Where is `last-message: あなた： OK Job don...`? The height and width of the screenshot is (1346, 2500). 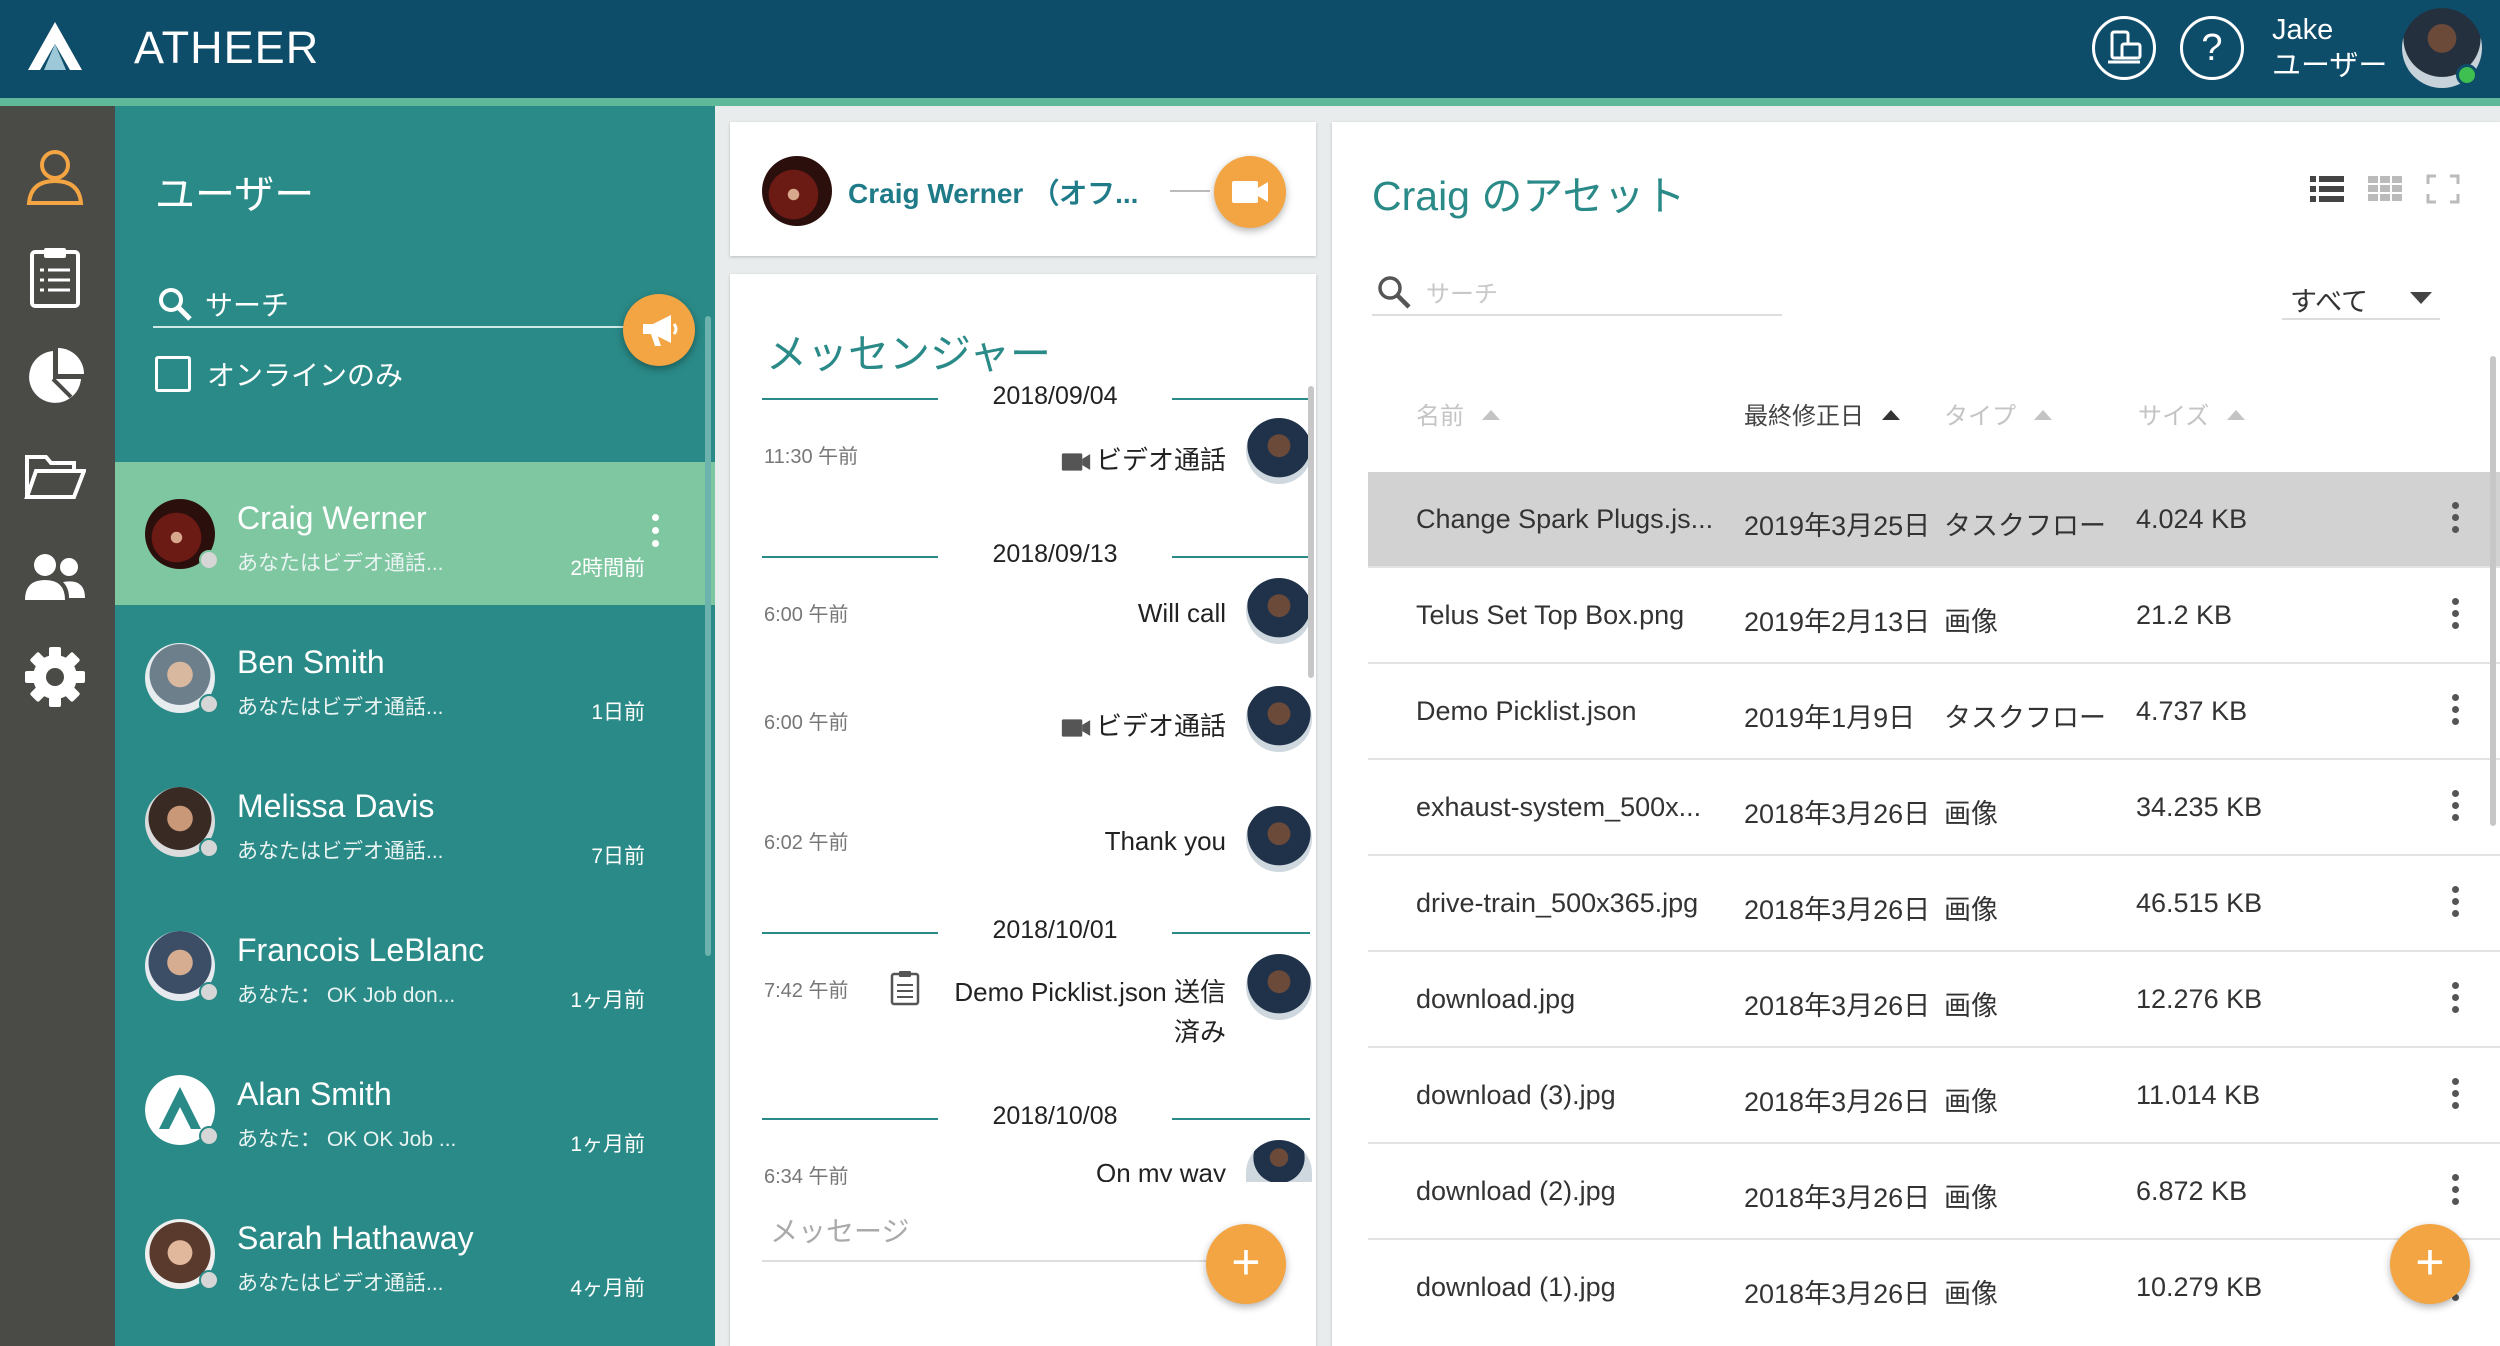
last-message: あなた： OK Job don... is located at coordinates (346, 995).